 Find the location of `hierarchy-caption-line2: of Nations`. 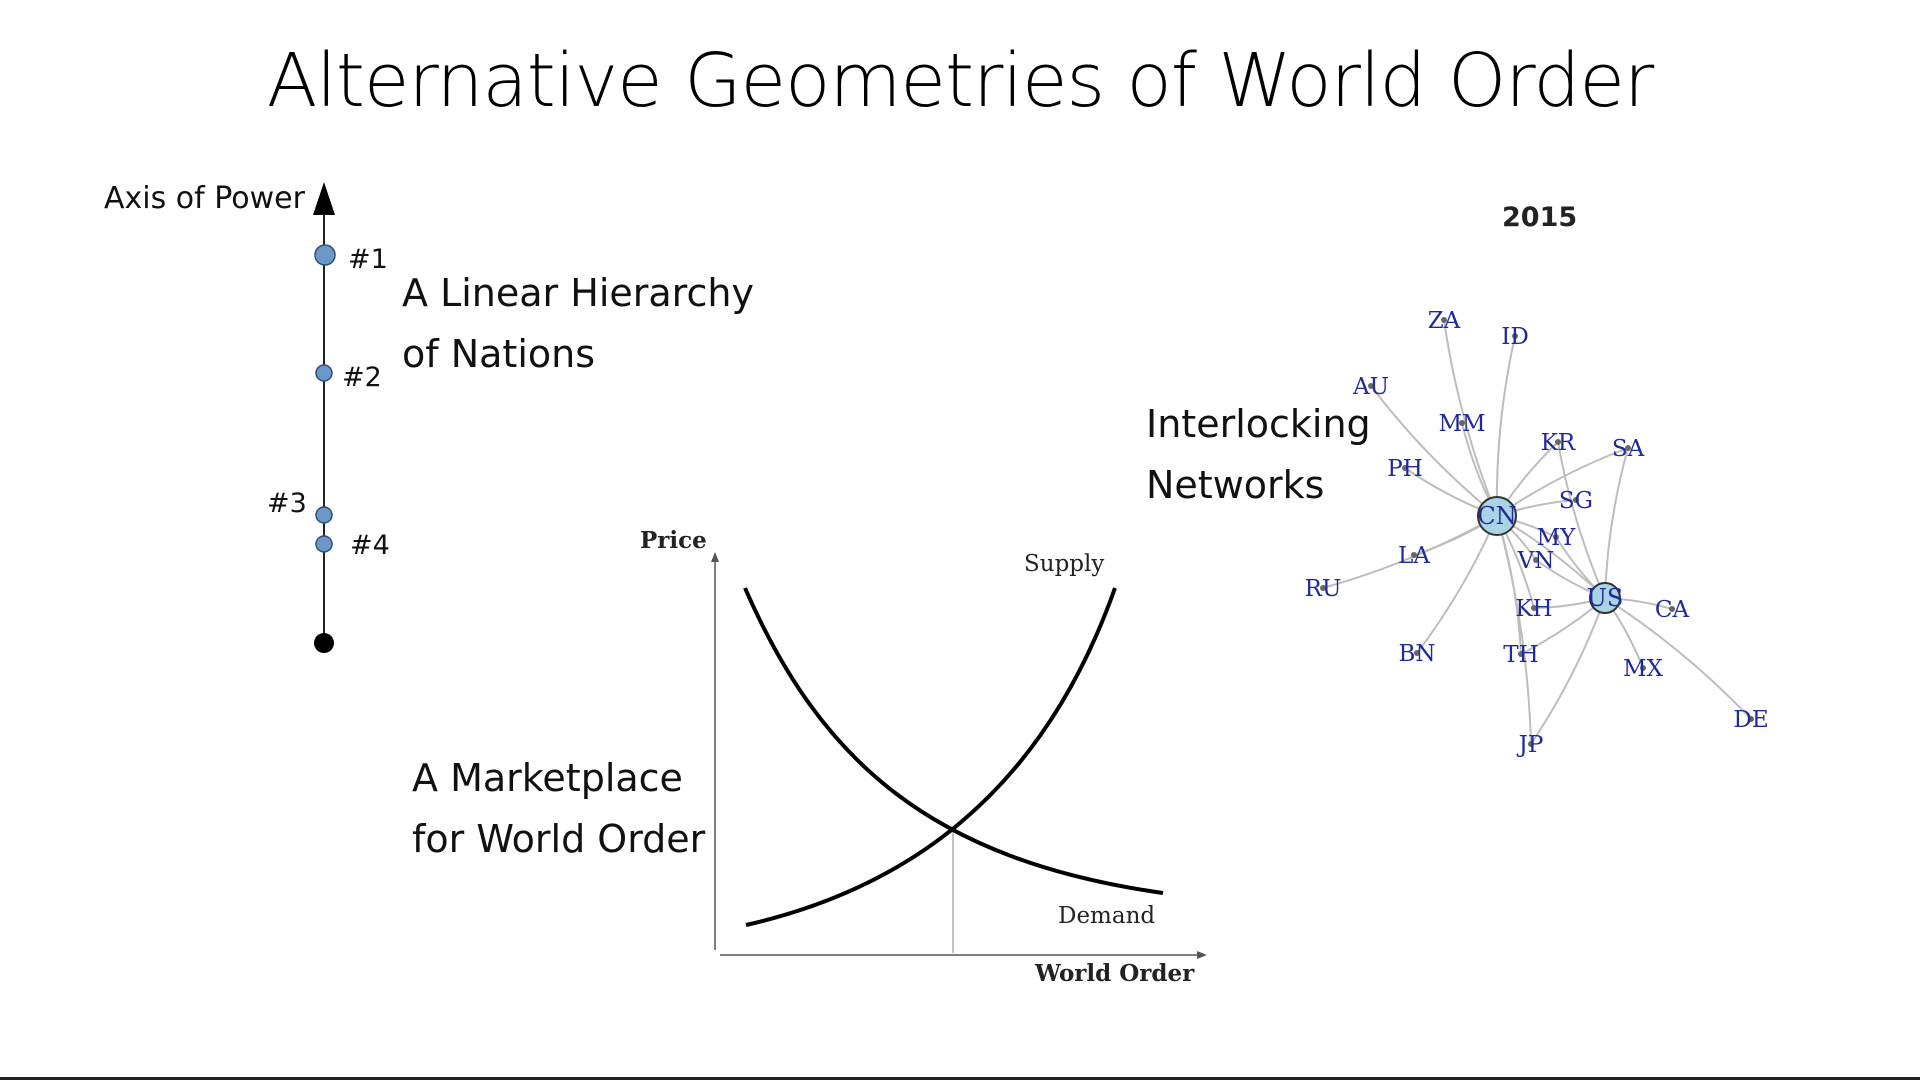

hierarchy-caption-line2: of Nations is located at coordinates (499, 354).